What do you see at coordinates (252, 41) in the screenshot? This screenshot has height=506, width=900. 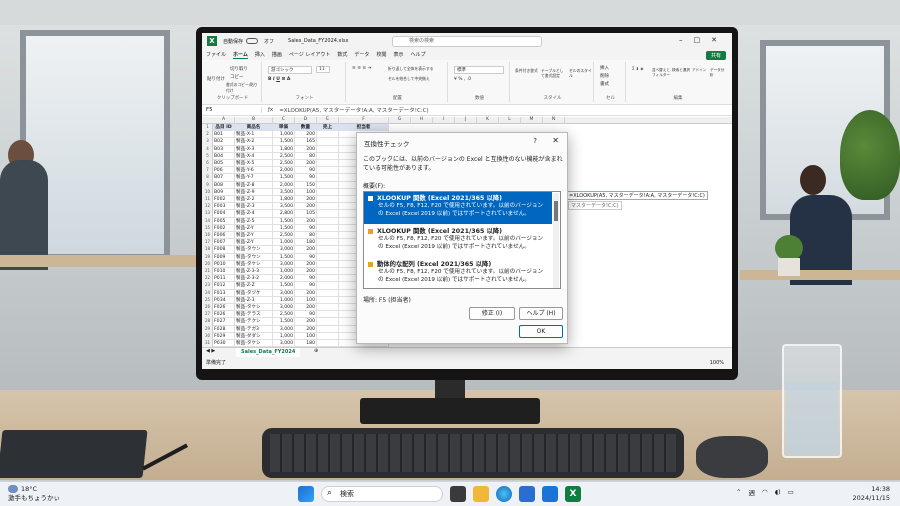 I see `autosave-toggle` at bounding box center [252, 41].